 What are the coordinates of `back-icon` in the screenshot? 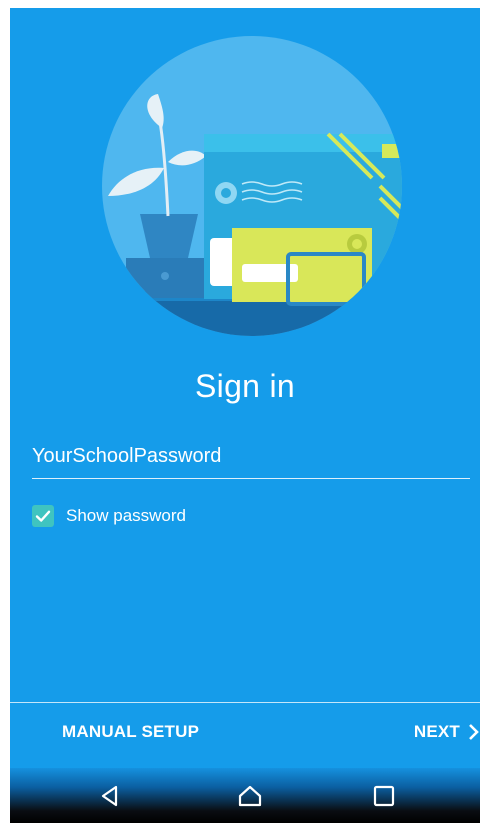 It's located at (110, 796).